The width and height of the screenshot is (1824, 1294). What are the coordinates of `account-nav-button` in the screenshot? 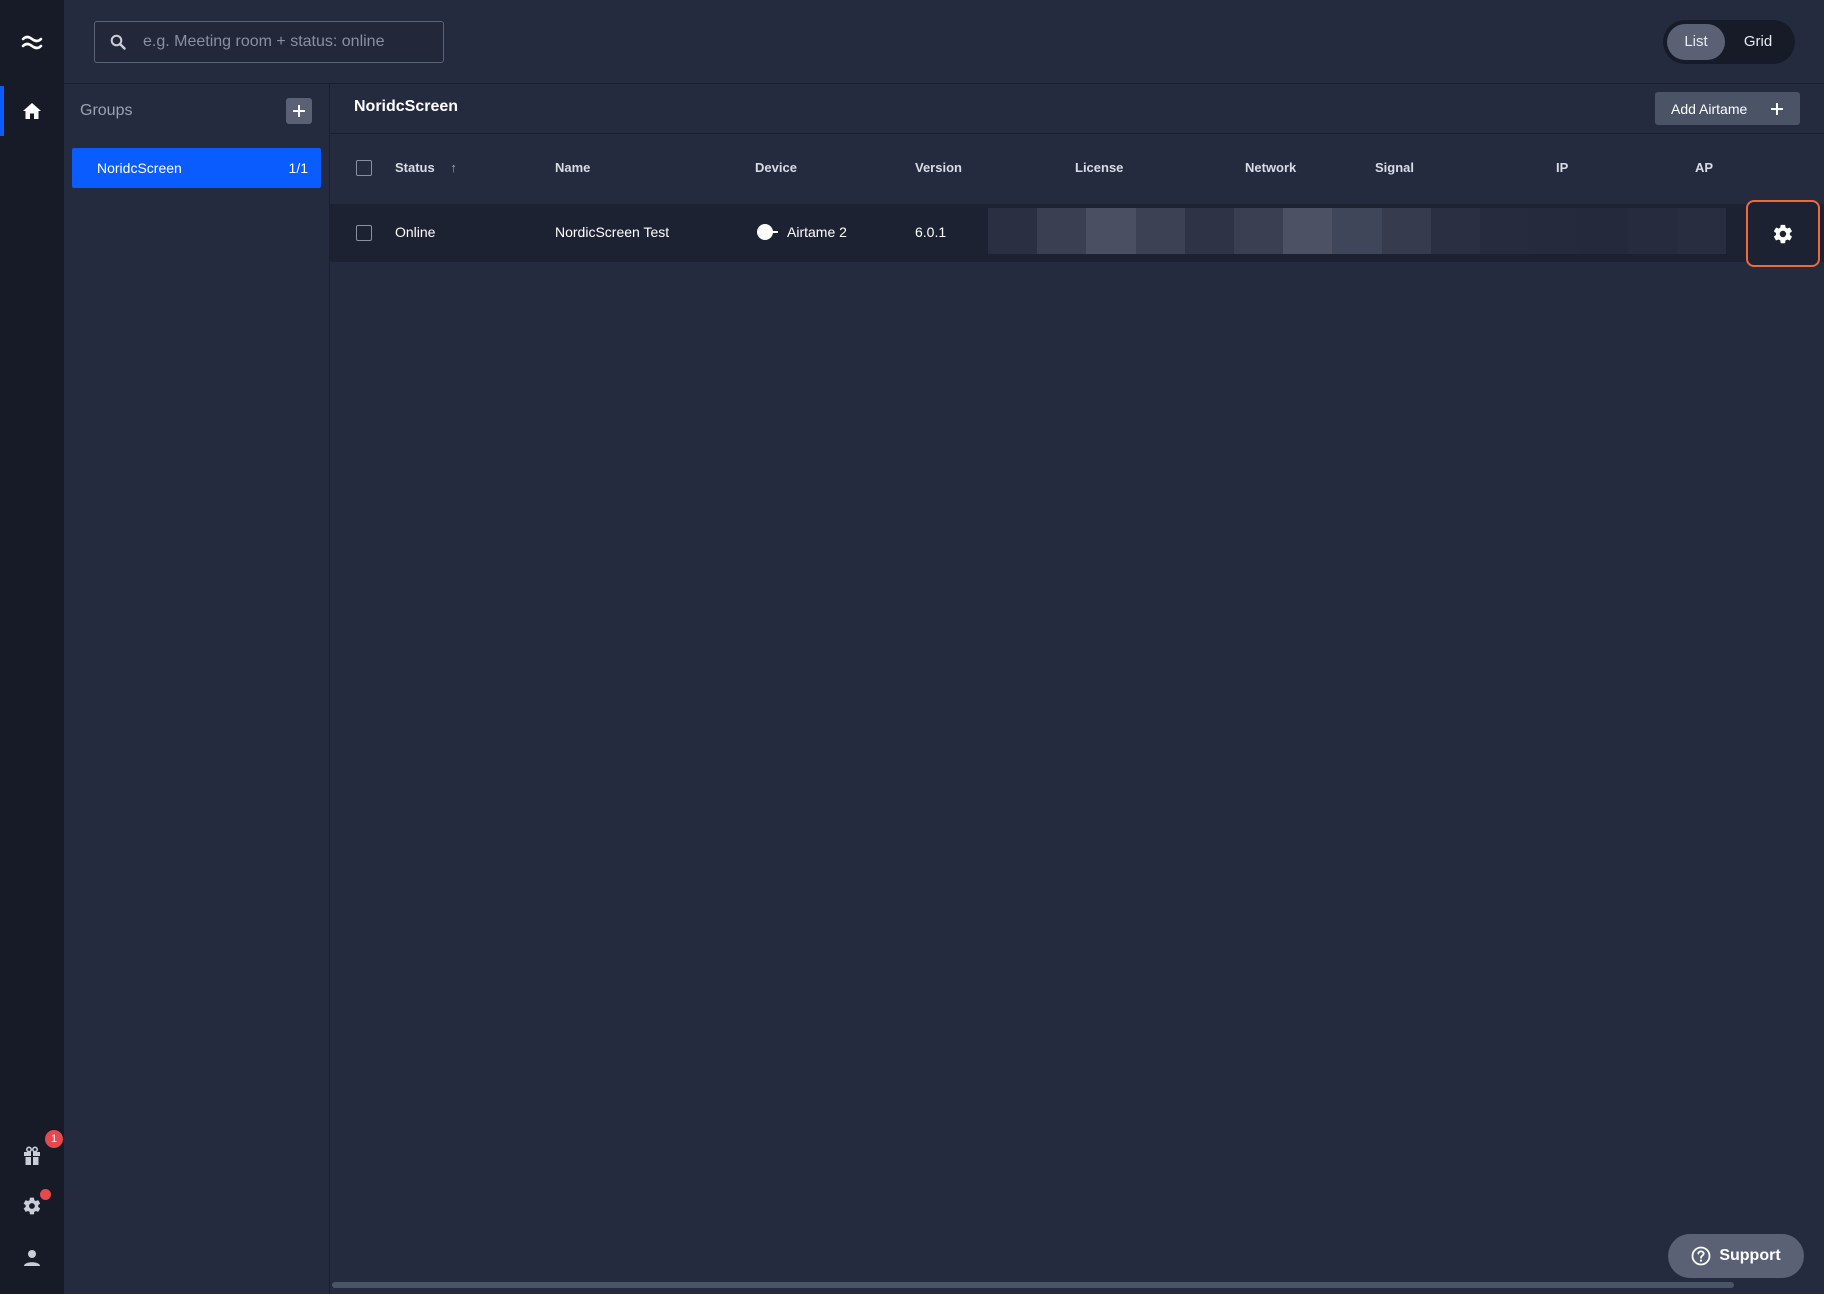 It's located at (32, 1258).